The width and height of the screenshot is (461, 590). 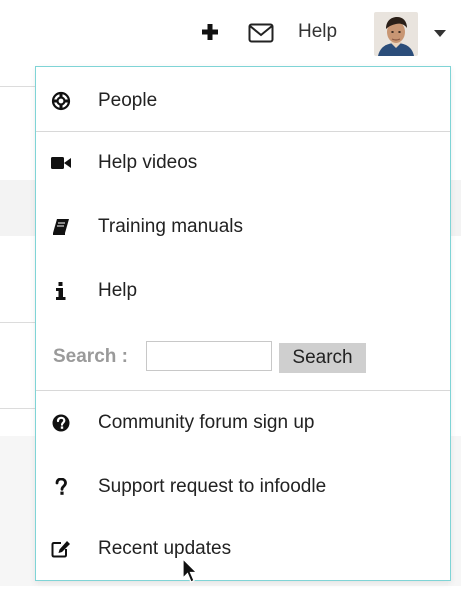 I want to click on menu-item-training-manuals: Training manuals, so click(x=243, y=227).